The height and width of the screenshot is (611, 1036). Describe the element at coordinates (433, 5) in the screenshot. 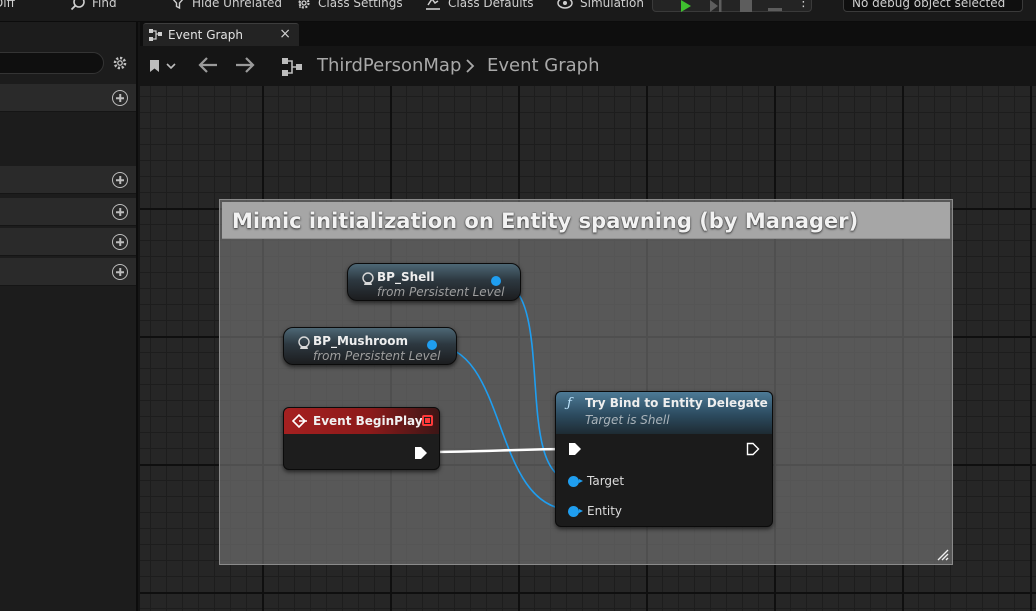

I see `class-defaults-icon` at that location.